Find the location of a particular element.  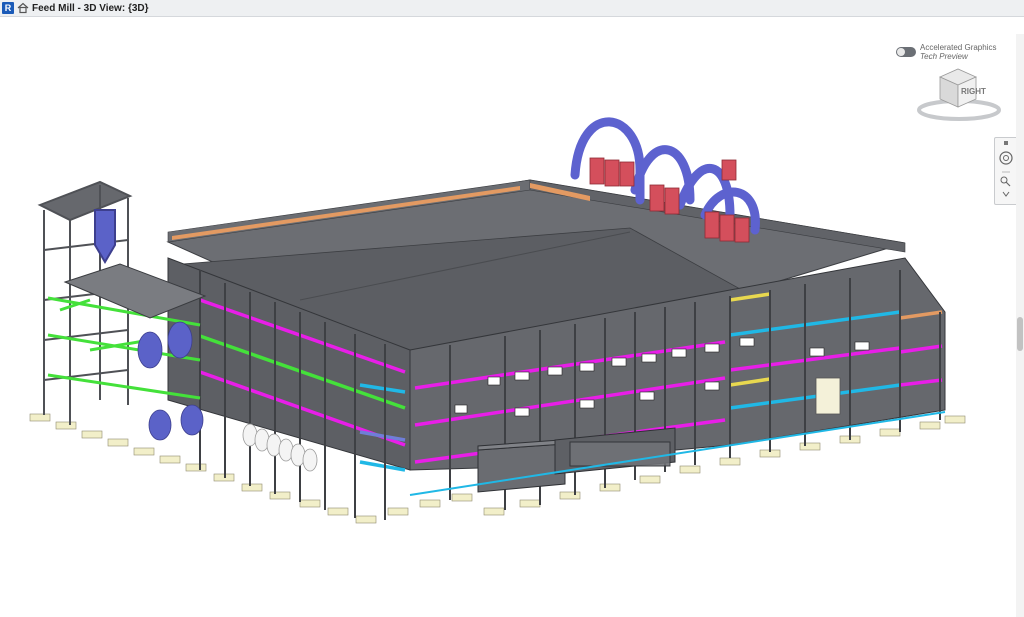

title-bar: R Feed Mill - 3D View: {3D} is located at coordinates (512, 8).